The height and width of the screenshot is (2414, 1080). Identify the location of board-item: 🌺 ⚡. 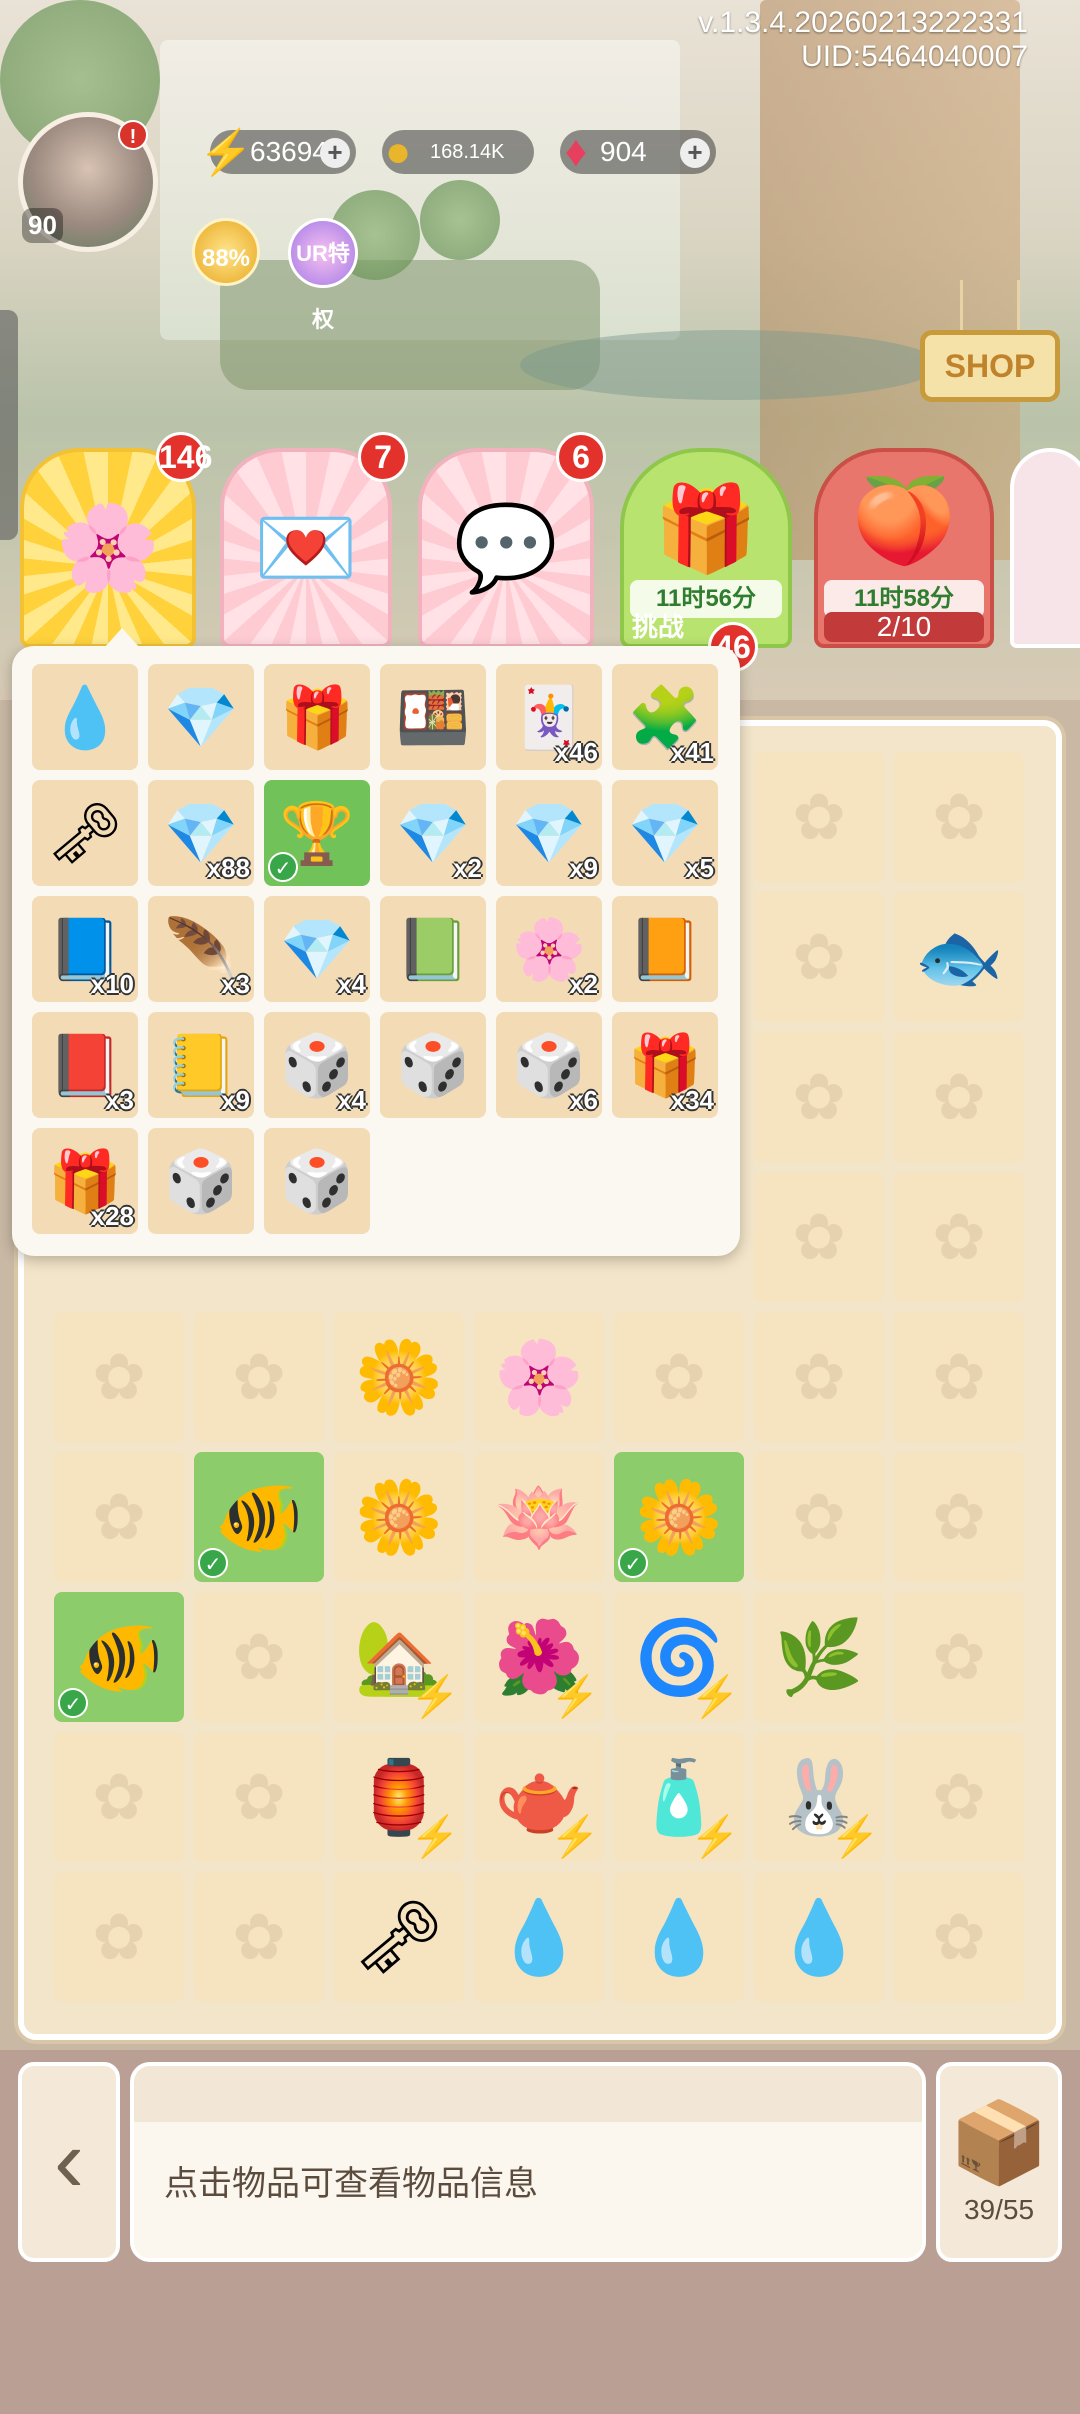
(539, 1657).